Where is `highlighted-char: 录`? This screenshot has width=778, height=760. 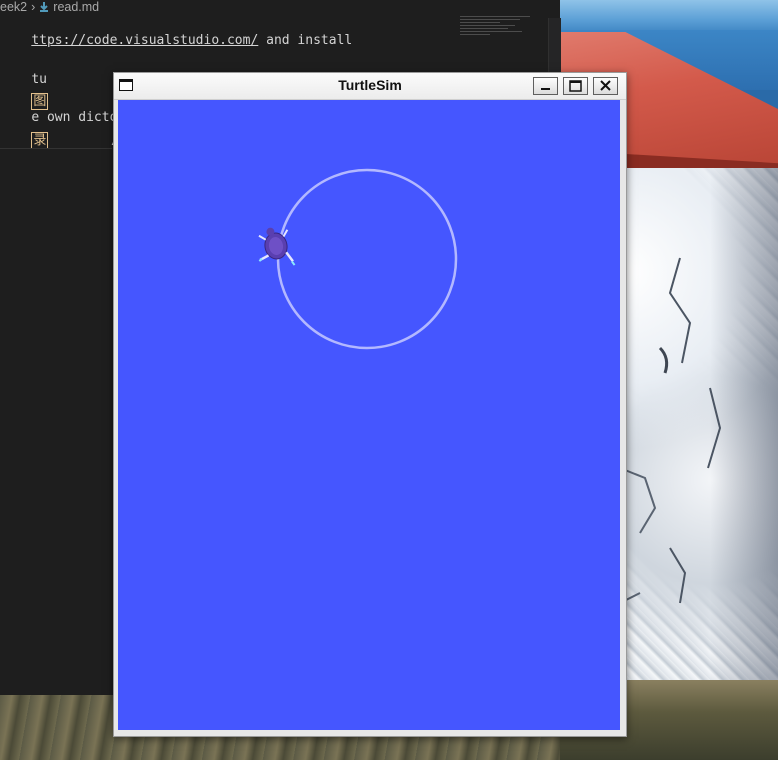 highlighted-char: 录 is located at coordinates (40, 140).